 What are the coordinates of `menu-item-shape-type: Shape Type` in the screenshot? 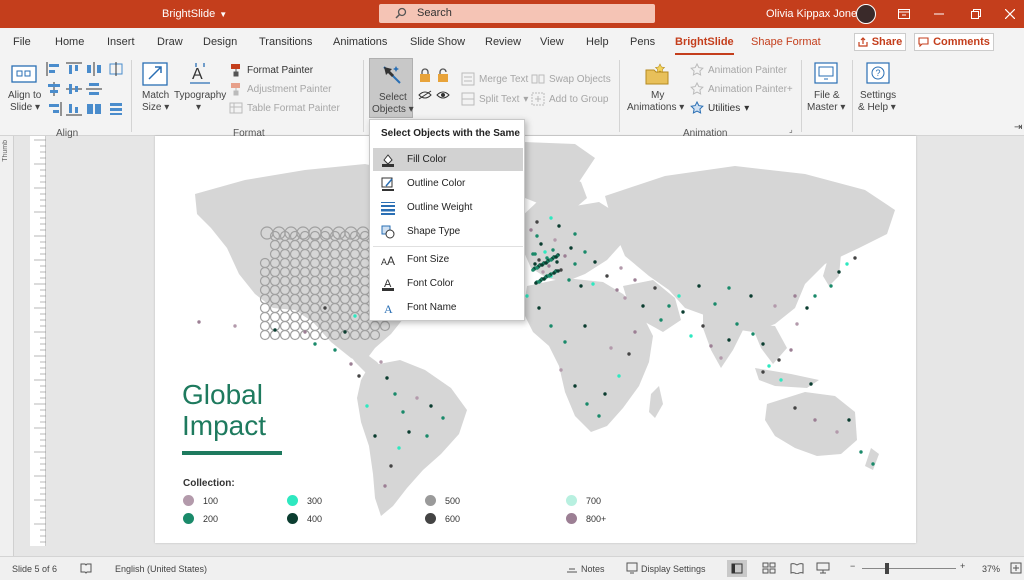 It's located at (448, 231).